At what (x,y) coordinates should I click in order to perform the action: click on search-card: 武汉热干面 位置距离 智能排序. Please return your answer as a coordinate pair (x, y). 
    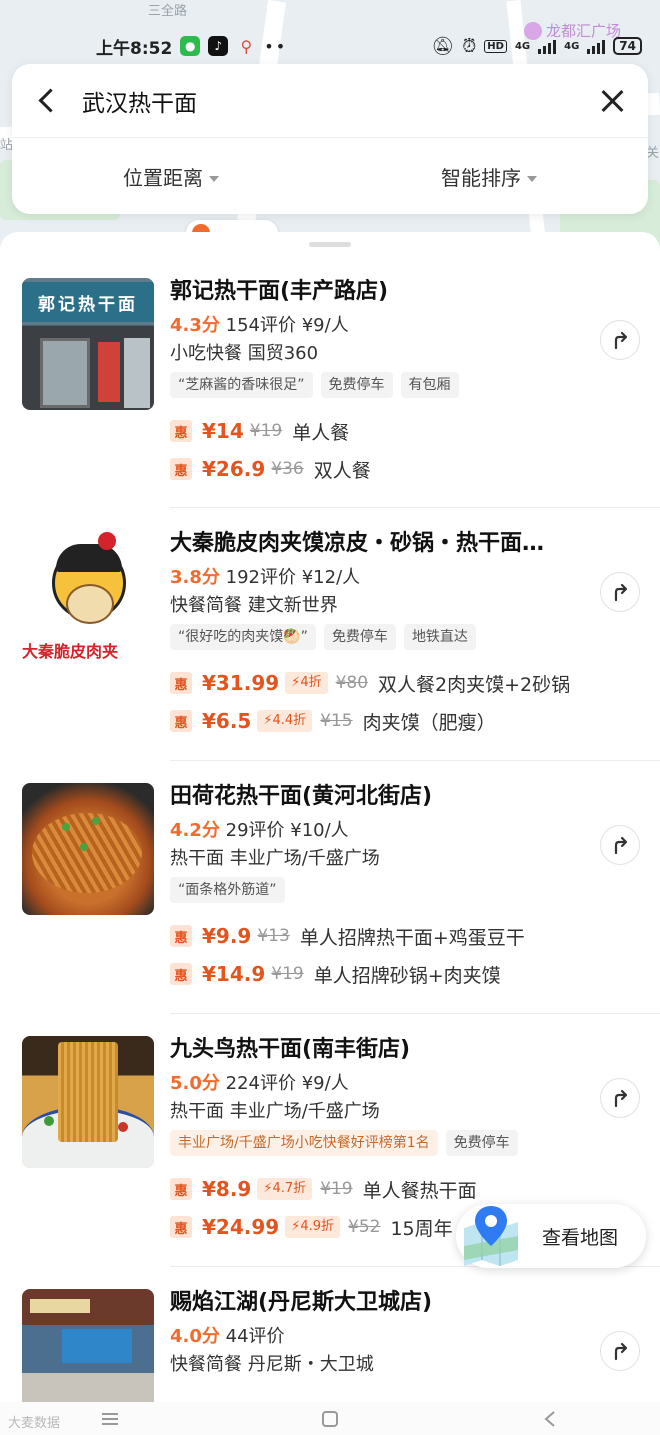
    Looking at the image, I should click on (330, 139).